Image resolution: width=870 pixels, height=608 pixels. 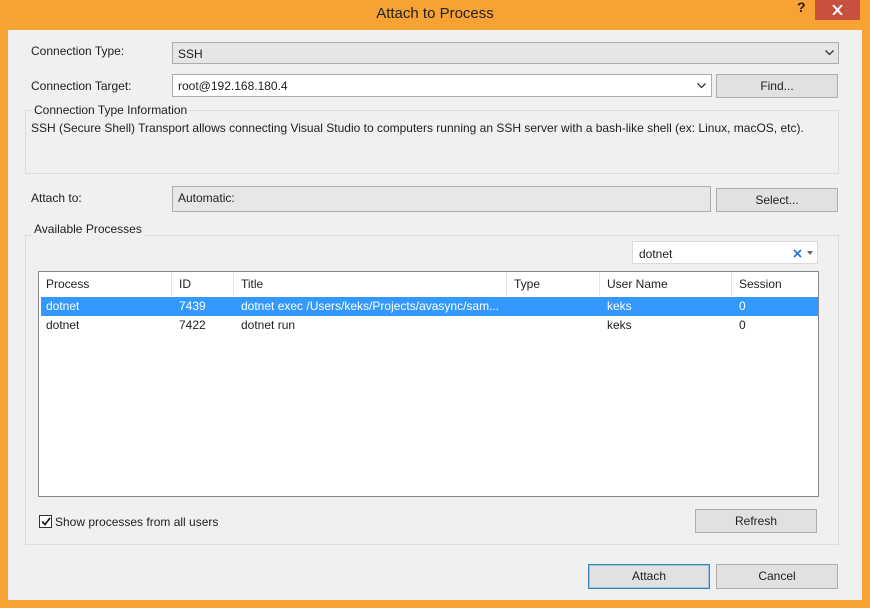 What do you see at coordinates (105, 284) in the screenshot?
I see `column-header-process: Process` at bounding box center [105, 284].